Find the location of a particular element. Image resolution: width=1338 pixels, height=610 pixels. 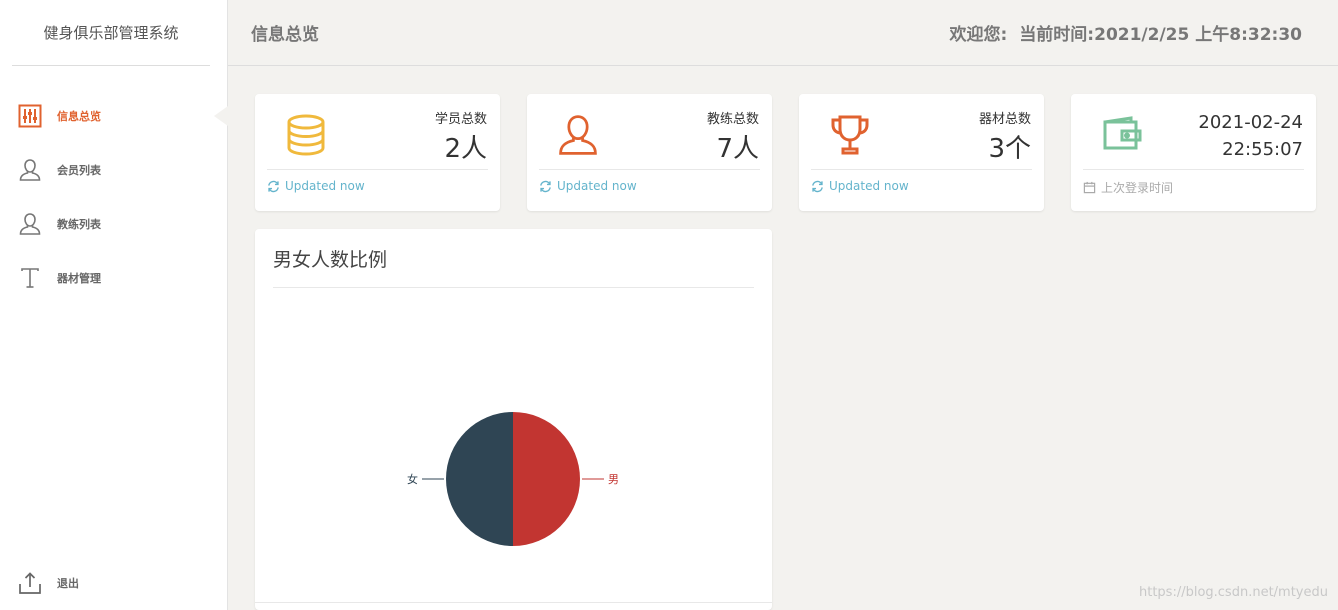

sidebar-item-label: 信息总览 is located at coordinates (79, 116).